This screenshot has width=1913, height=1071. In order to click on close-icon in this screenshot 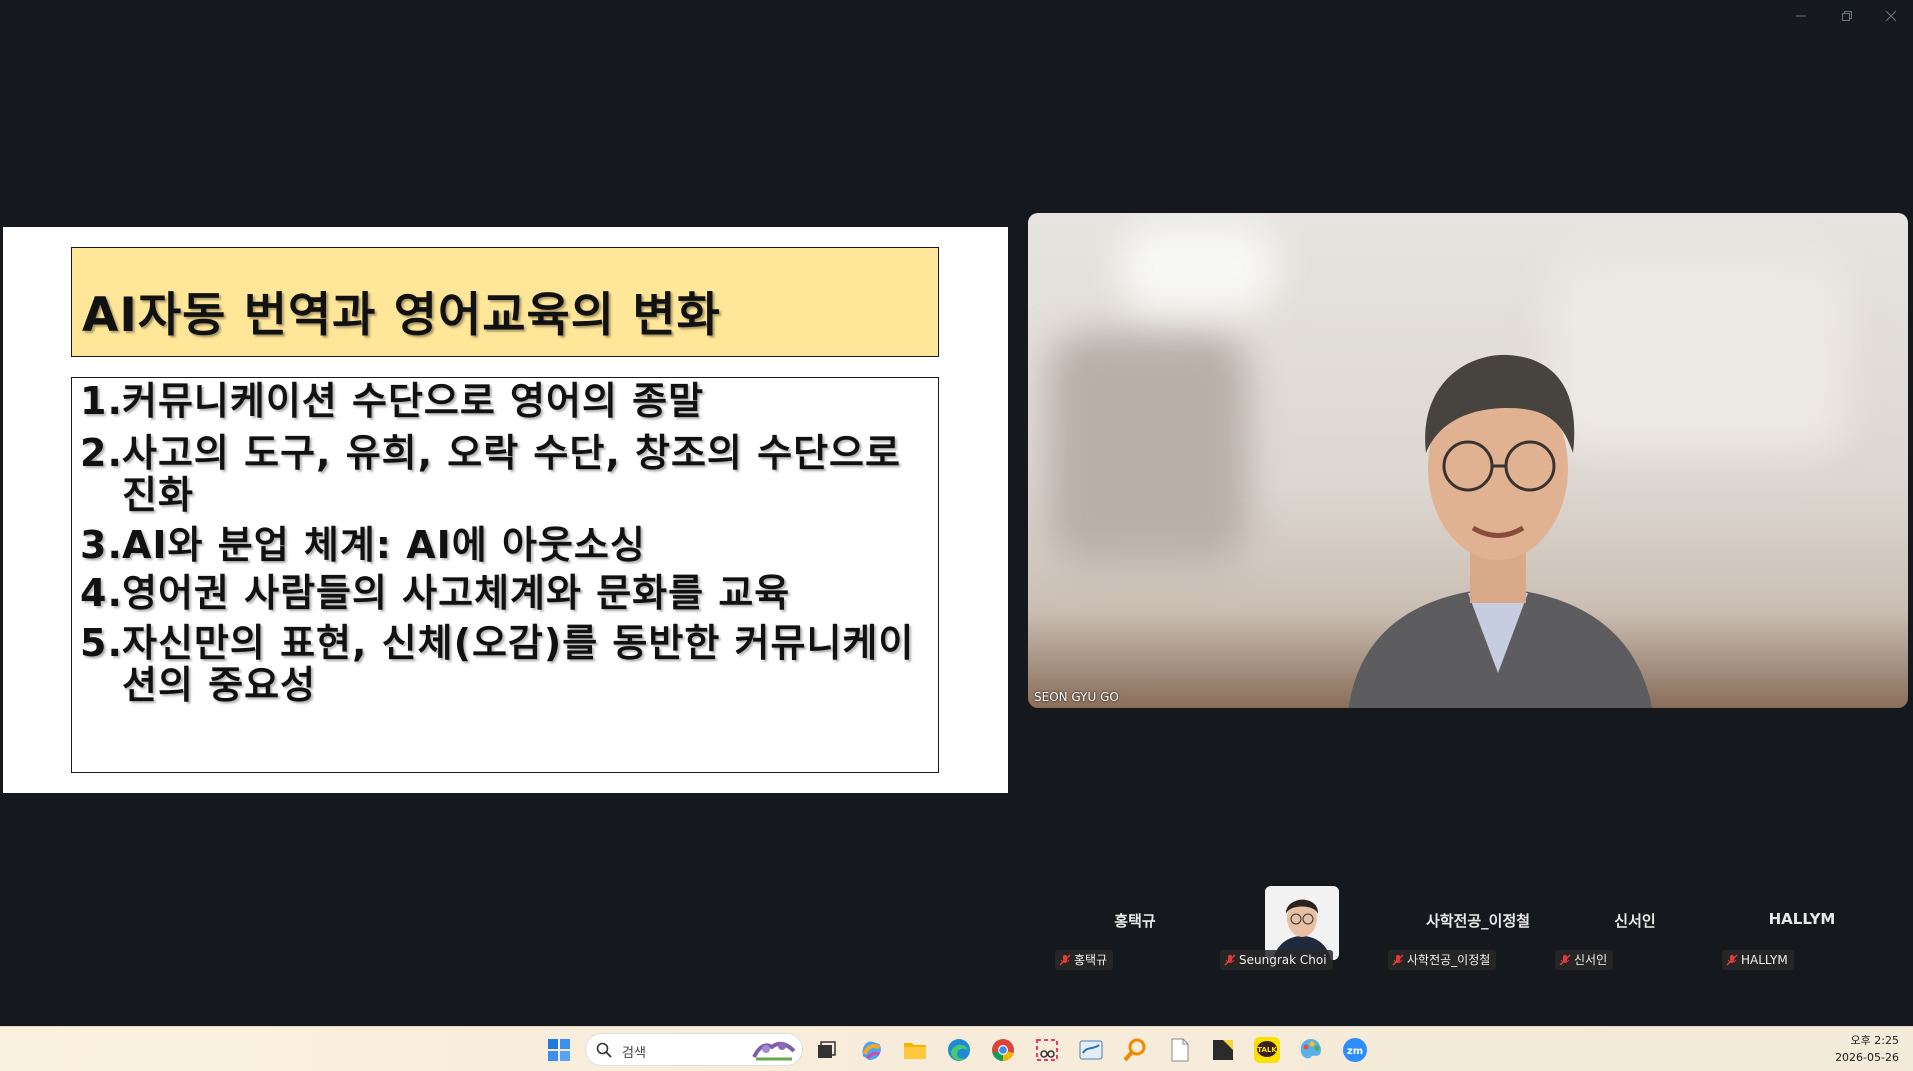, I will do `click(1891, 16)`.